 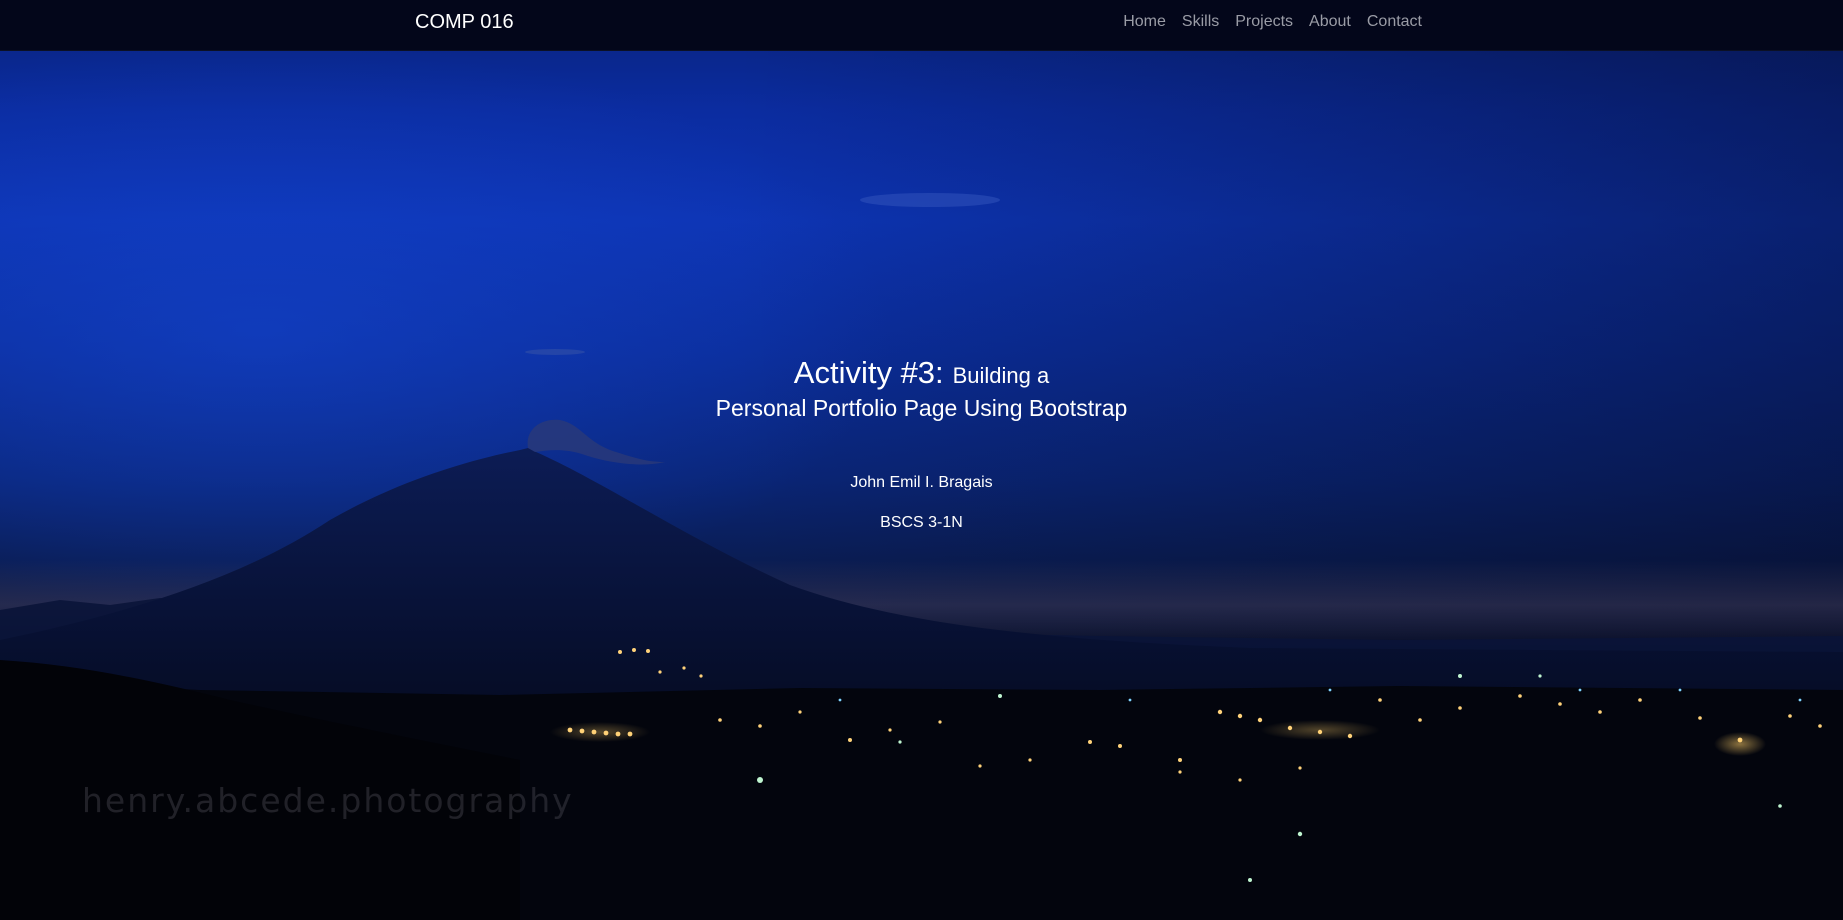 What do you see at coordinates (328, 800) in the screenshot?
I see `photo-watermark: henry.abcede.photography` at bounding box center [328, 800].